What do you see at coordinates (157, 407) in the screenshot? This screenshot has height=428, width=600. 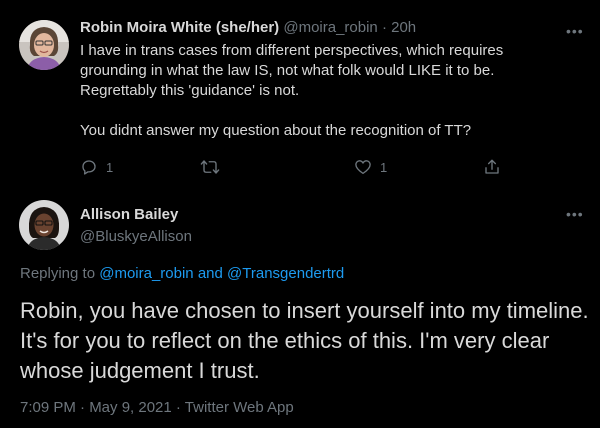 I see `tweet2-timestamp: 7:09 PM · May 9, 2021 · Twitter Web App` at bounding box center [157, 407].